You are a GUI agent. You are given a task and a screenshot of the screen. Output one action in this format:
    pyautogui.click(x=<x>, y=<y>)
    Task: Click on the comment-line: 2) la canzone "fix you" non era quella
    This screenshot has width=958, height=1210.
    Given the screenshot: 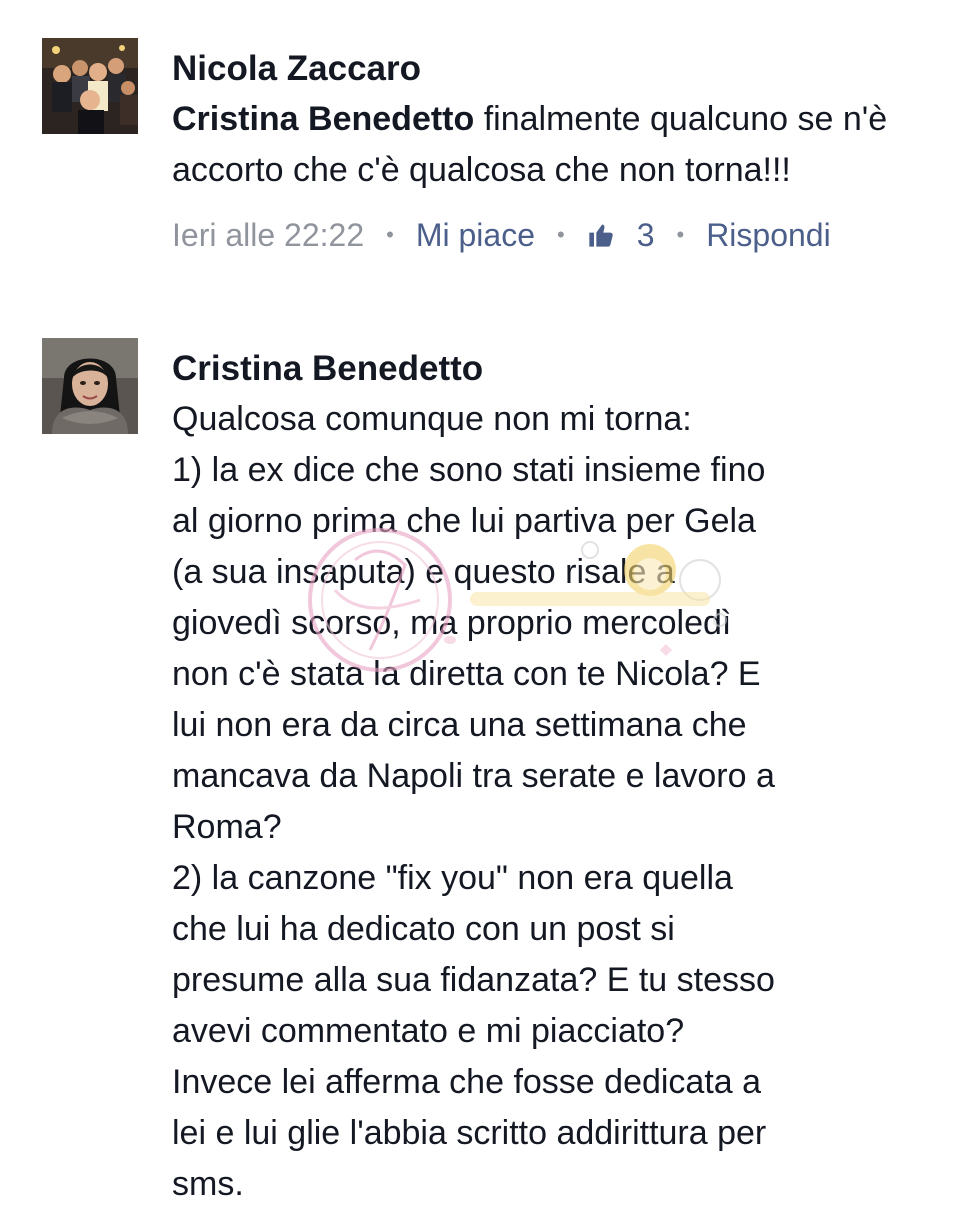 What is the action you would take?
    pyautogui.click(x=452, y=878)
    